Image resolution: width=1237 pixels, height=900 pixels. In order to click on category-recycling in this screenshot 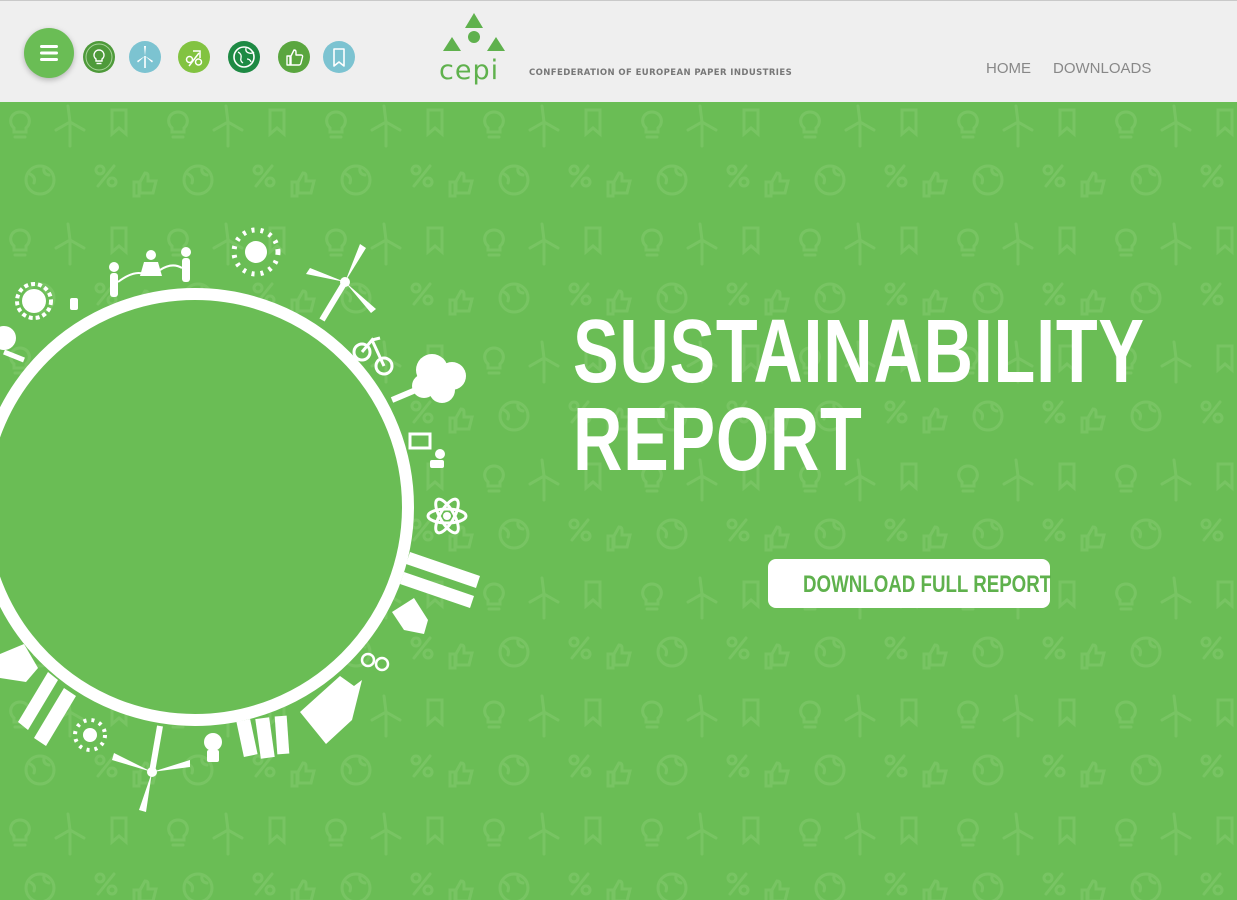, I will do `click(194, 57)`.